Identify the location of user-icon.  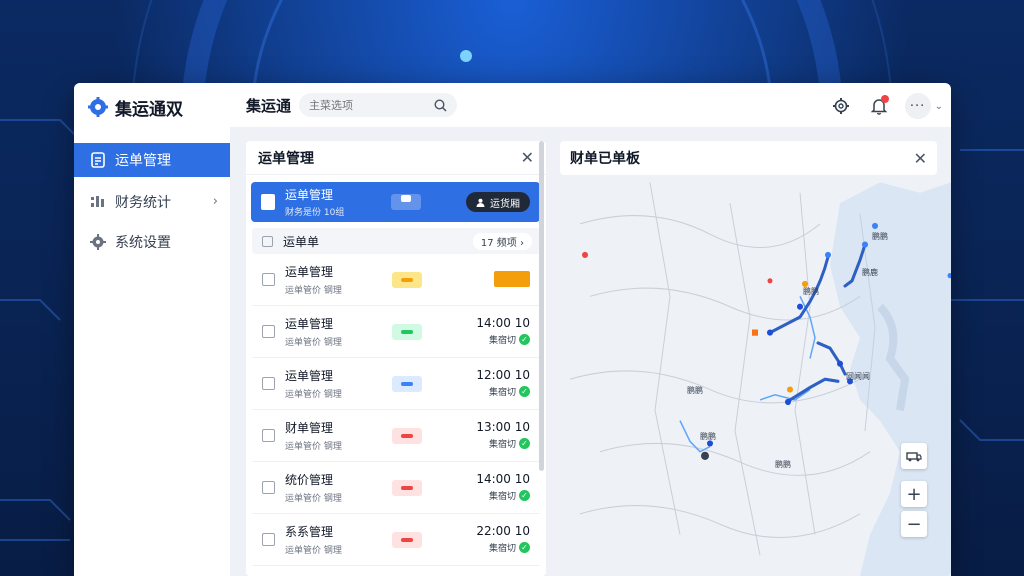
(480, 202).